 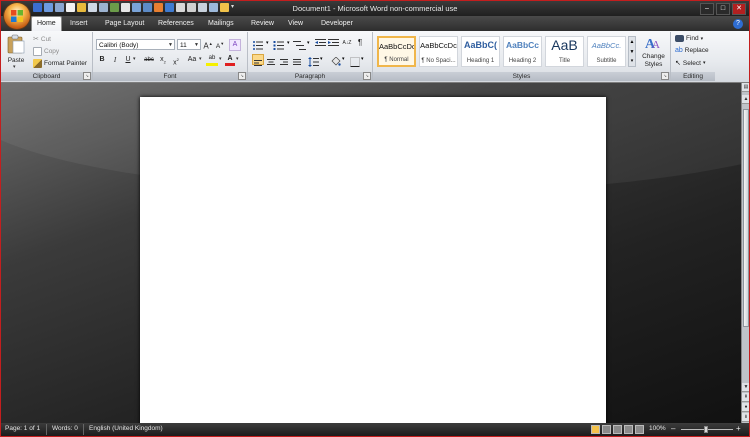 What do you see at coordinates (220, 44) in the screenshot?
I see `shrink-font-button: A▼` at bounding box center [220, 44].